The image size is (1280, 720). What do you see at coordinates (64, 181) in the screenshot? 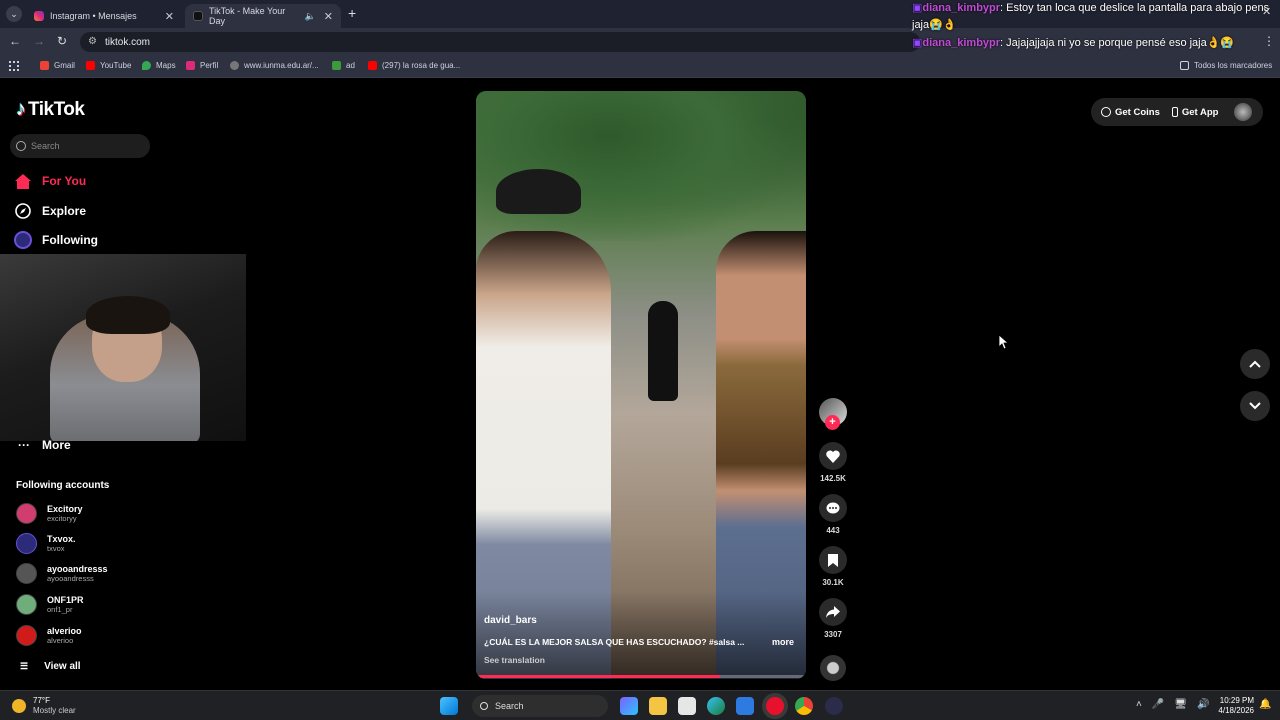
I see `nav-label: For You` at bounding box center [64, 181].